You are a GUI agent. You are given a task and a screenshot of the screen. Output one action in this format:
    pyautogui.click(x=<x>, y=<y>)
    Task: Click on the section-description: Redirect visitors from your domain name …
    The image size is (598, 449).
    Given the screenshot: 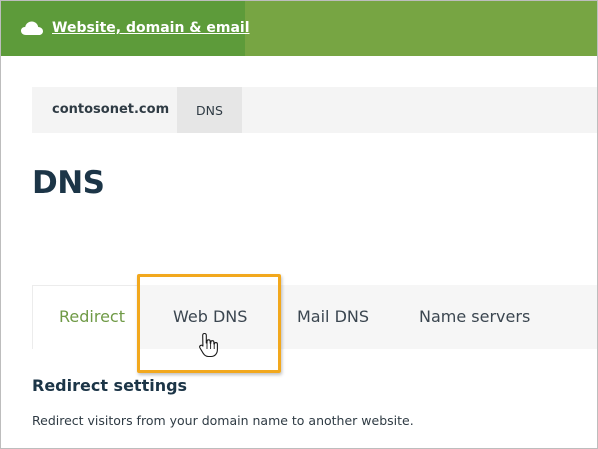 What is the action you would take?
    pyautogui.click(x=223, y=420)
    